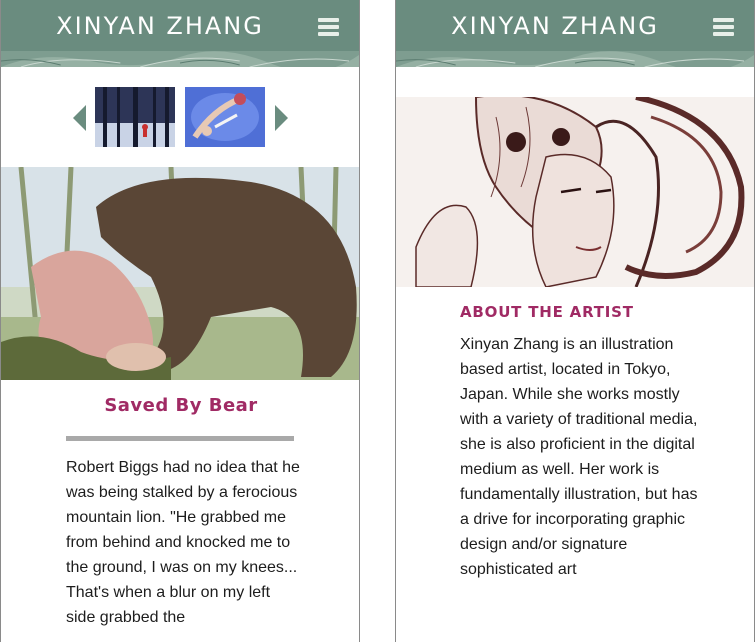 The width and height of the screenshot is (755, 642). Describe the element at coordinates (180, 438) in the screenshot. I see `divider` at that location.